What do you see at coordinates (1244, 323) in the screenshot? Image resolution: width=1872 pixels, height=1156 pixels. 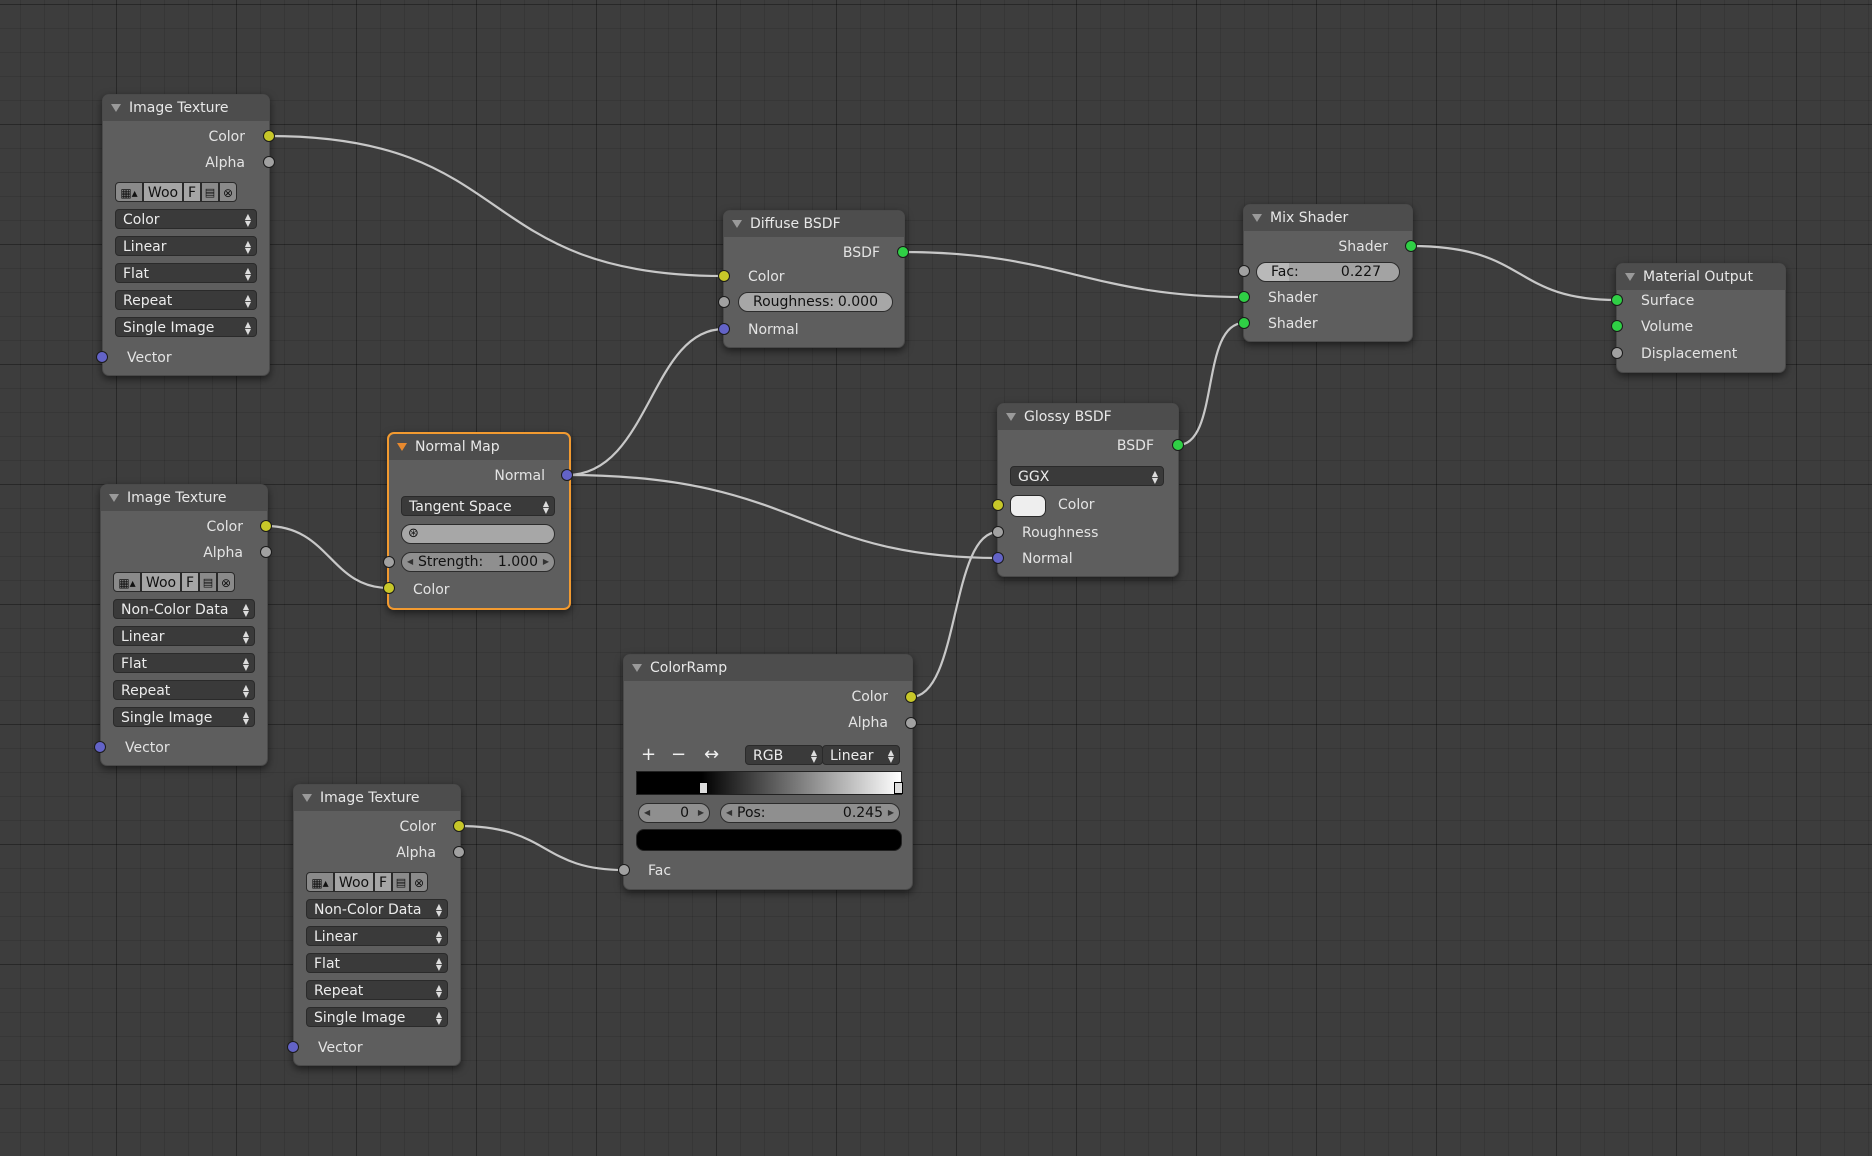 I see `mix-shader2-input-socket` at bounding box center [1244, 323].